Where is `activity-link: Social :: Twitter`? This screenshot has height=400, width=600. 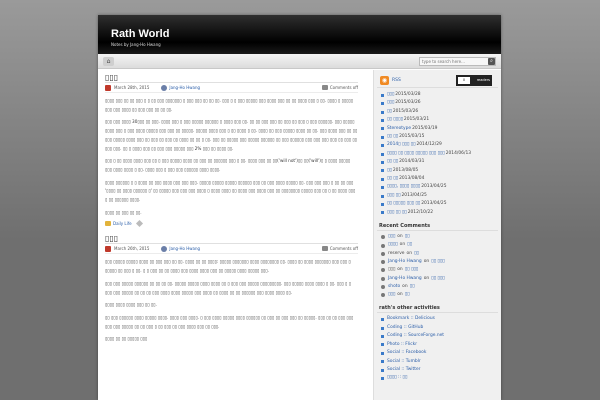
activity-link: Social :: Twitter is located at coordinates (403, 370).